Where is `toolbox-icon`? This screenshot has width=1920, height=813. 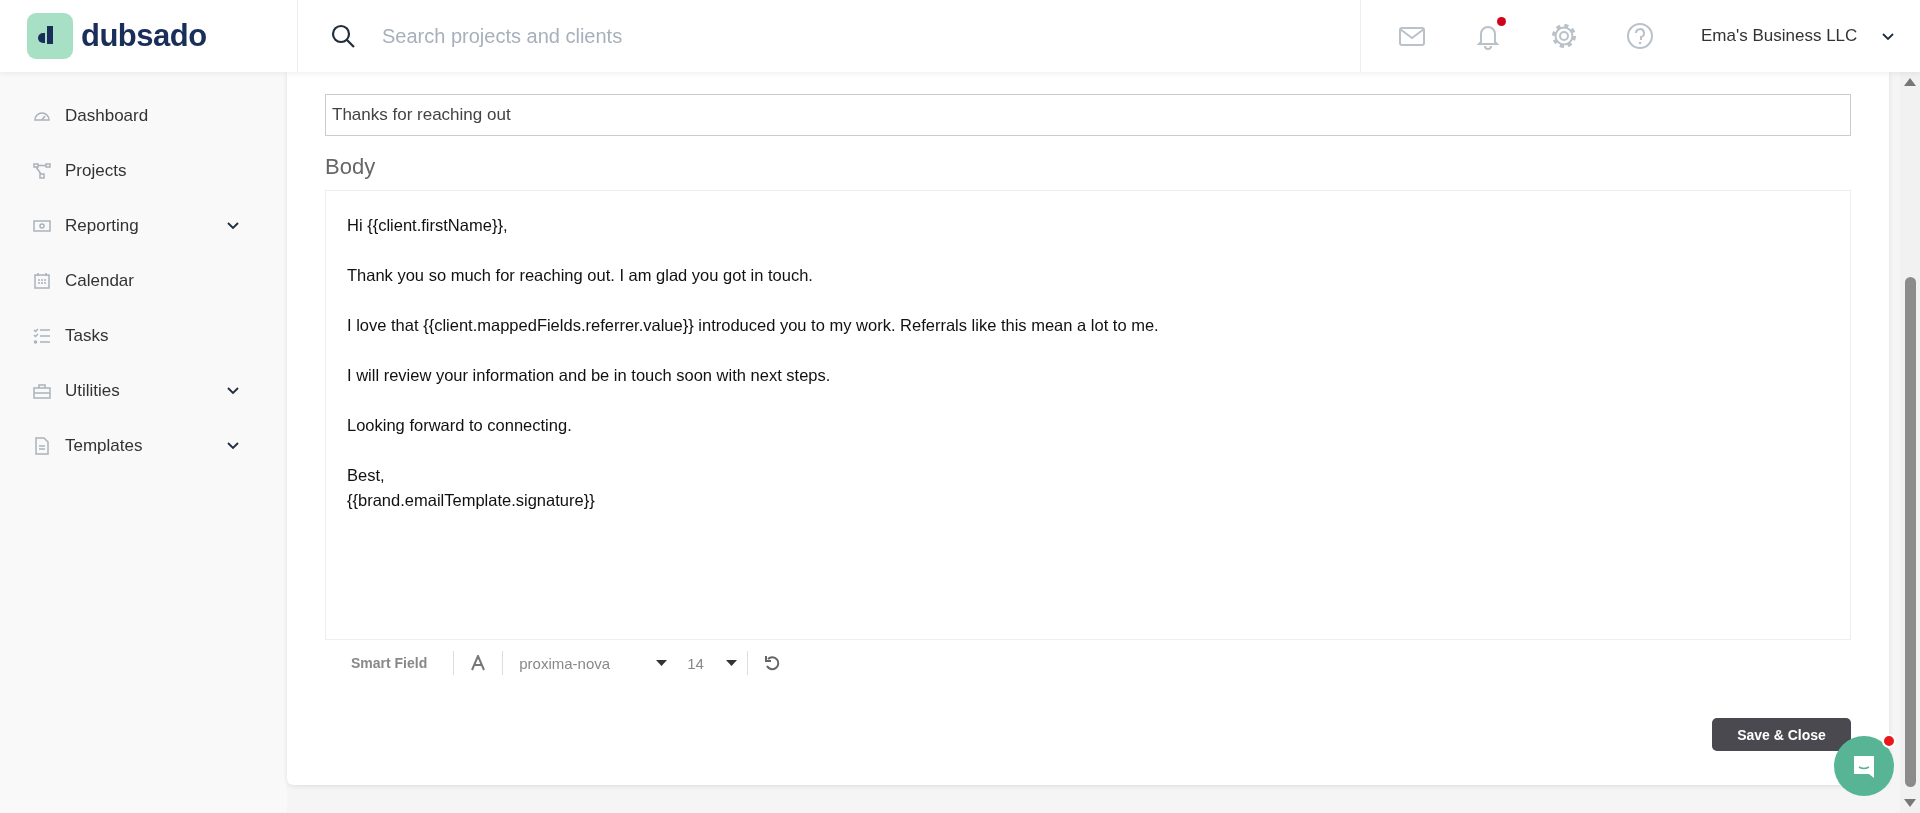
toolbox-icon is located at coordinates (42, 390).